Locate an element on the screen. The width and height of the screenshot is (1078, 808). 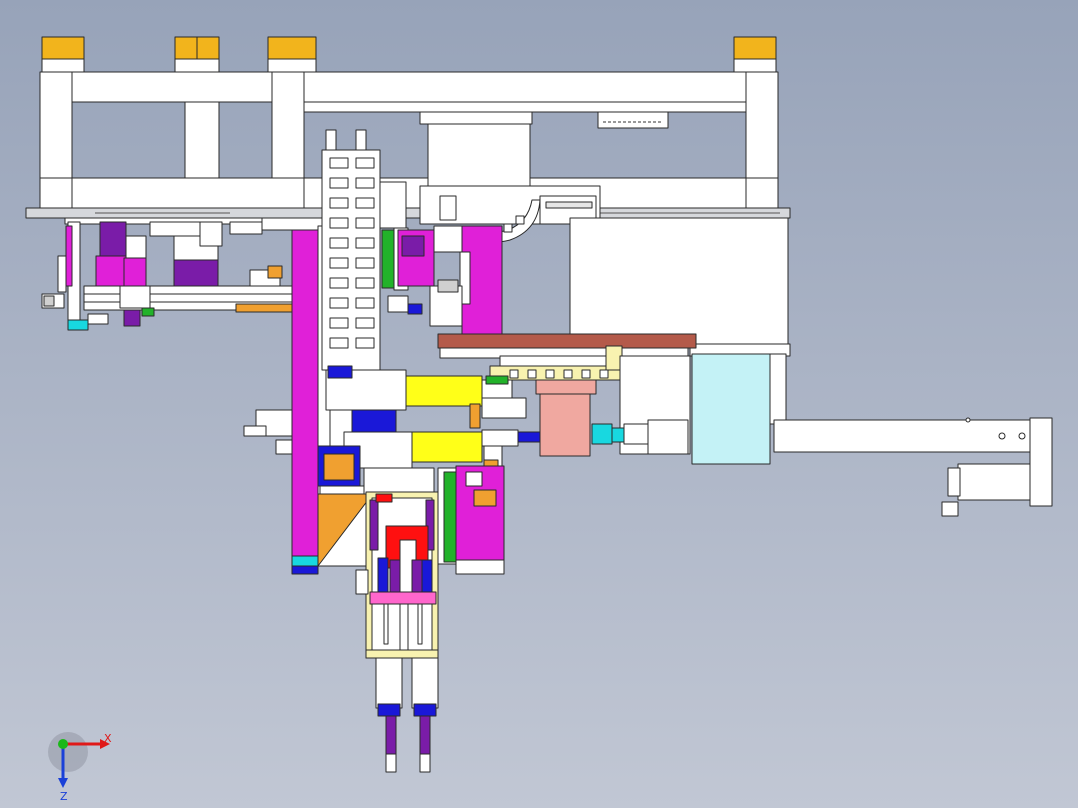
magenta-plate is located at coordinates (69, 256).